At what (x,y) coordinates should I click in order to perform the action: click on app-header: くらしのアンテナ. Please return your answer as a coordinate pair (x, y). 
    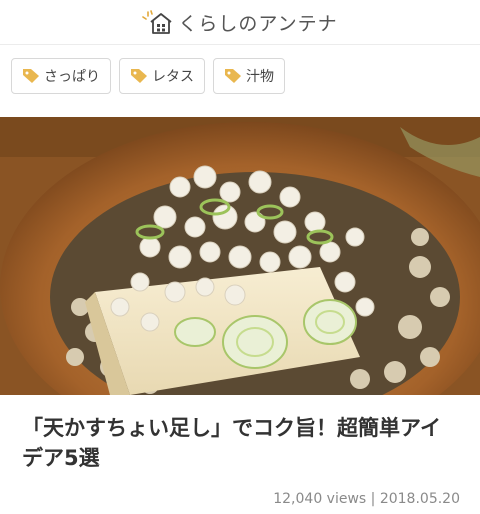
    Looking at the image, I should click on (240, 22).